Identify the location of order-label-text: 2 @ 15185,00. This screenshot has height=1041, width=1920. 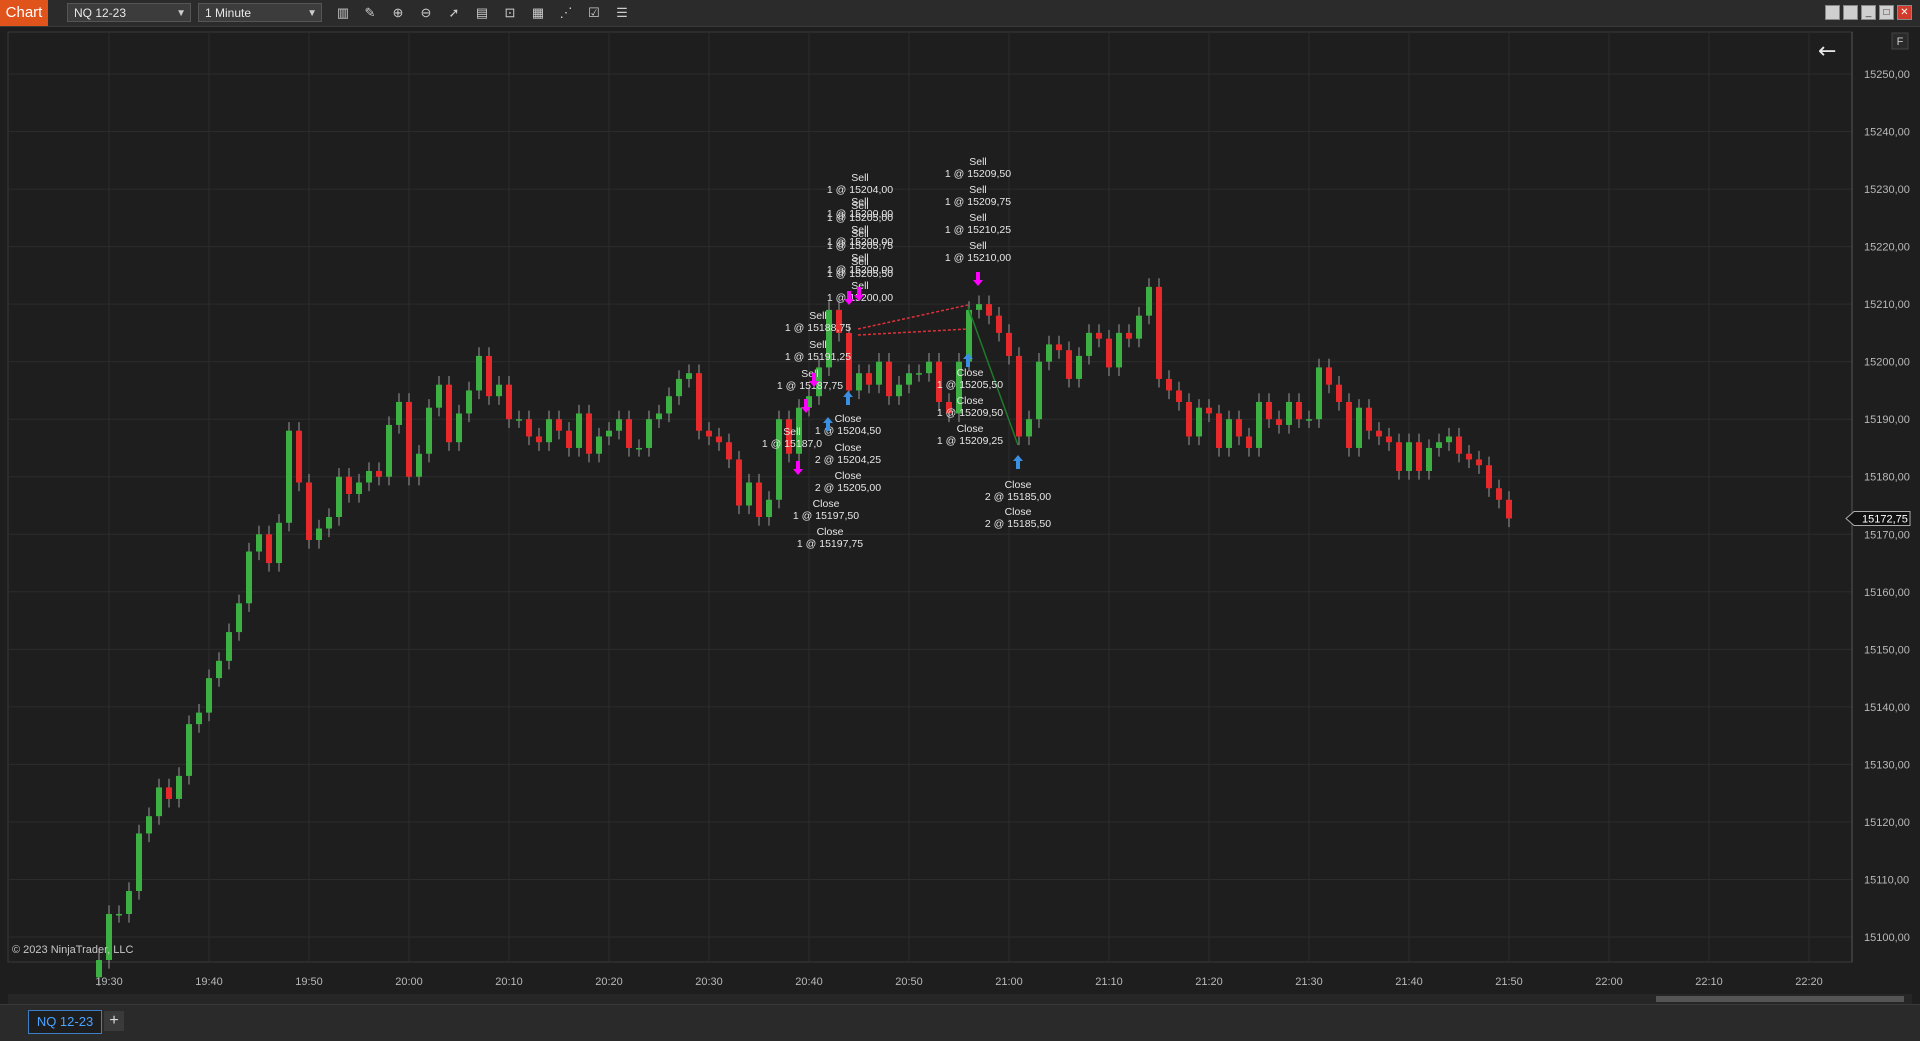
(1018, 497).